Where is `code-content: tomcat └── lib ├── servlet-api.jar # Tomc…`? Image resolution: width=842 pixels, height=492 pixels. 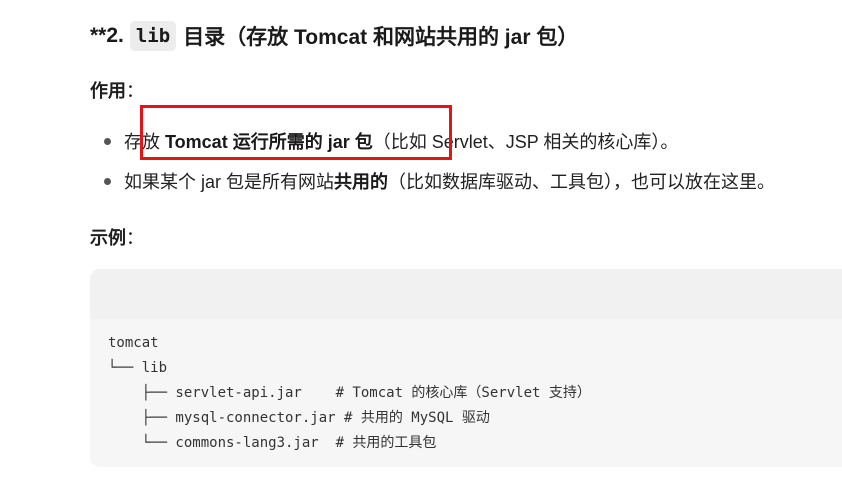 code-content: tomcat └── lib ├── servlet-api.jar # Tomc… is located at coordinates (349, 393).